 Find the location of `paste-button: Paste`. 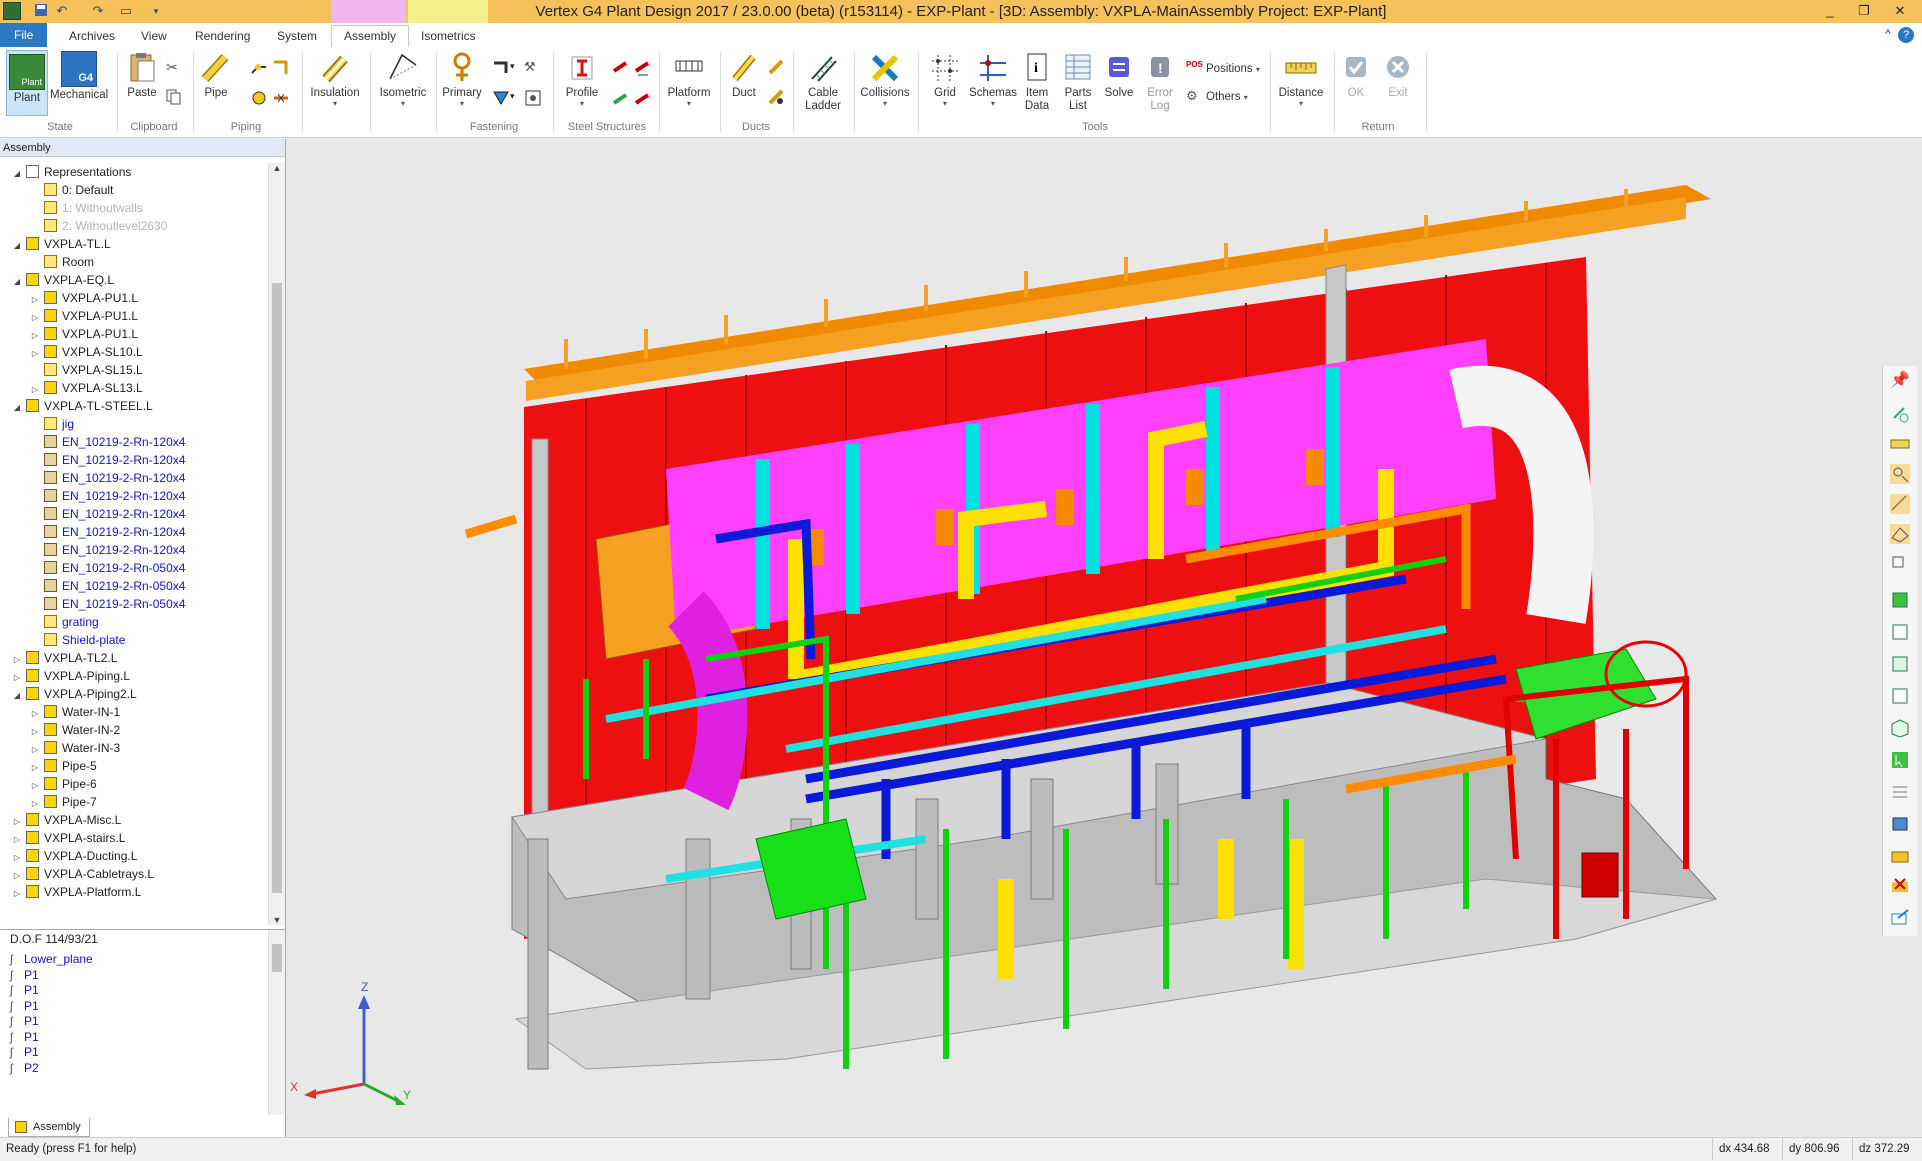

paste-button: Paste is located at coordinates (142, 75).